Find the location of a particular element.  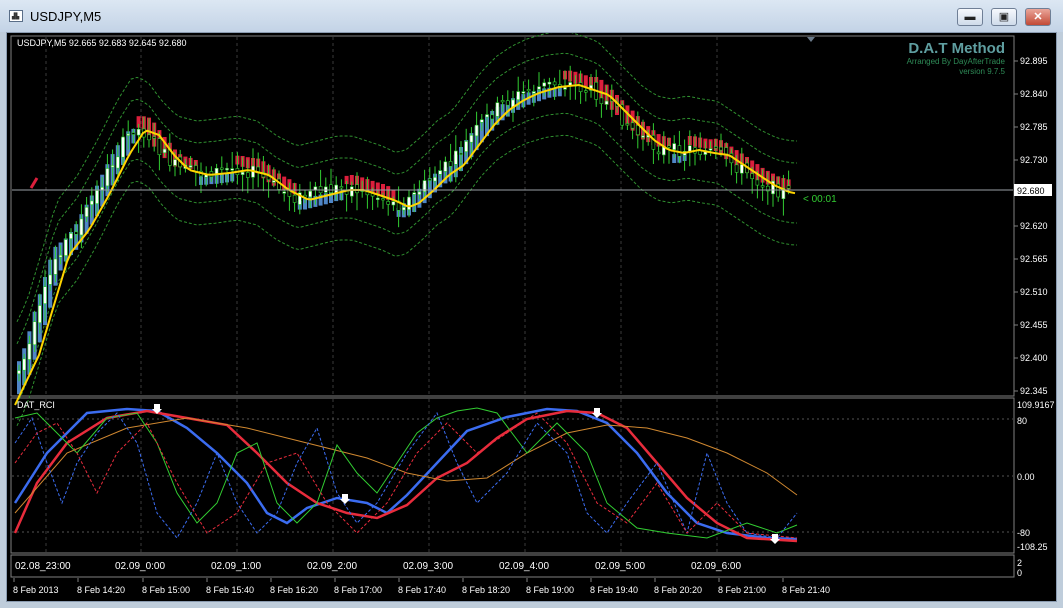

time-label: 02.09_6:00 is located at coordinates (716, 566).